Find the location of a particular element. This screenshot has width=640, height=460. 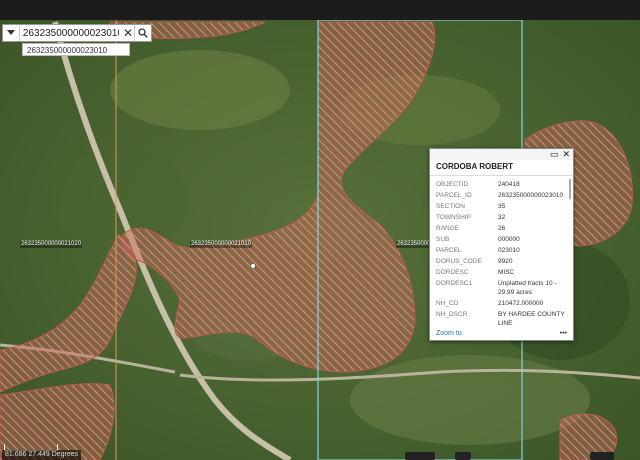

table-row: NH_CD 210472.000000 is located at coordinates (501, 303).